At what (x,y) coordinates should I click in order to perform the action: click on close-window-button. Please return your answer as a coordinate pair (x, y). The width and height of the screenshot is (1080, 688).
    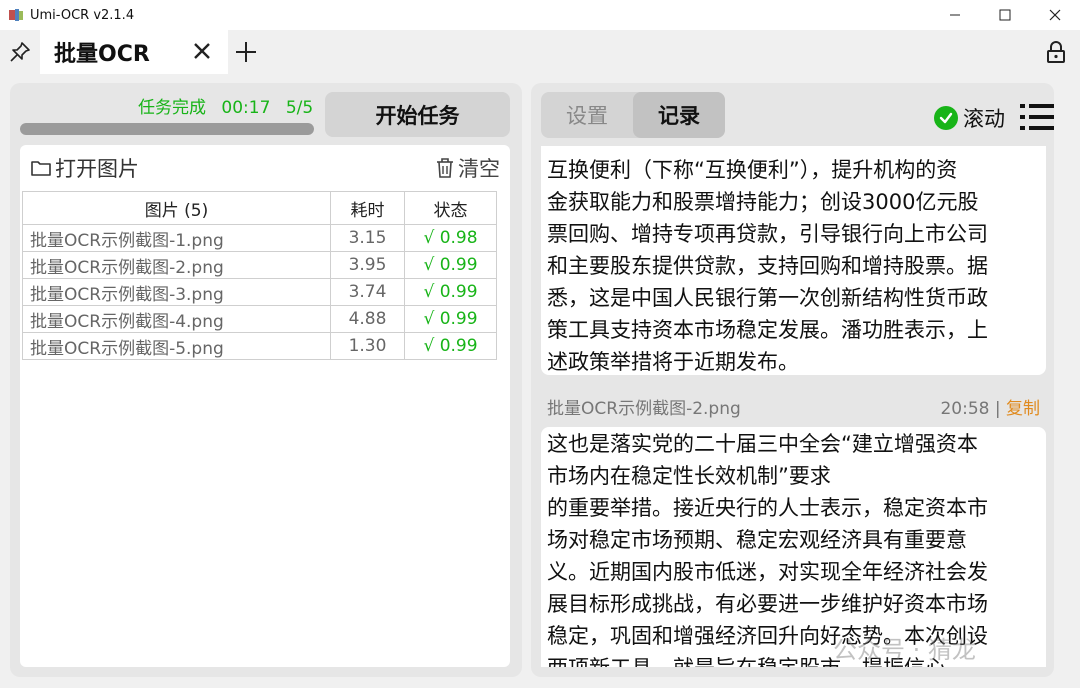
    Looking at the image, I should click on (1055, 15).